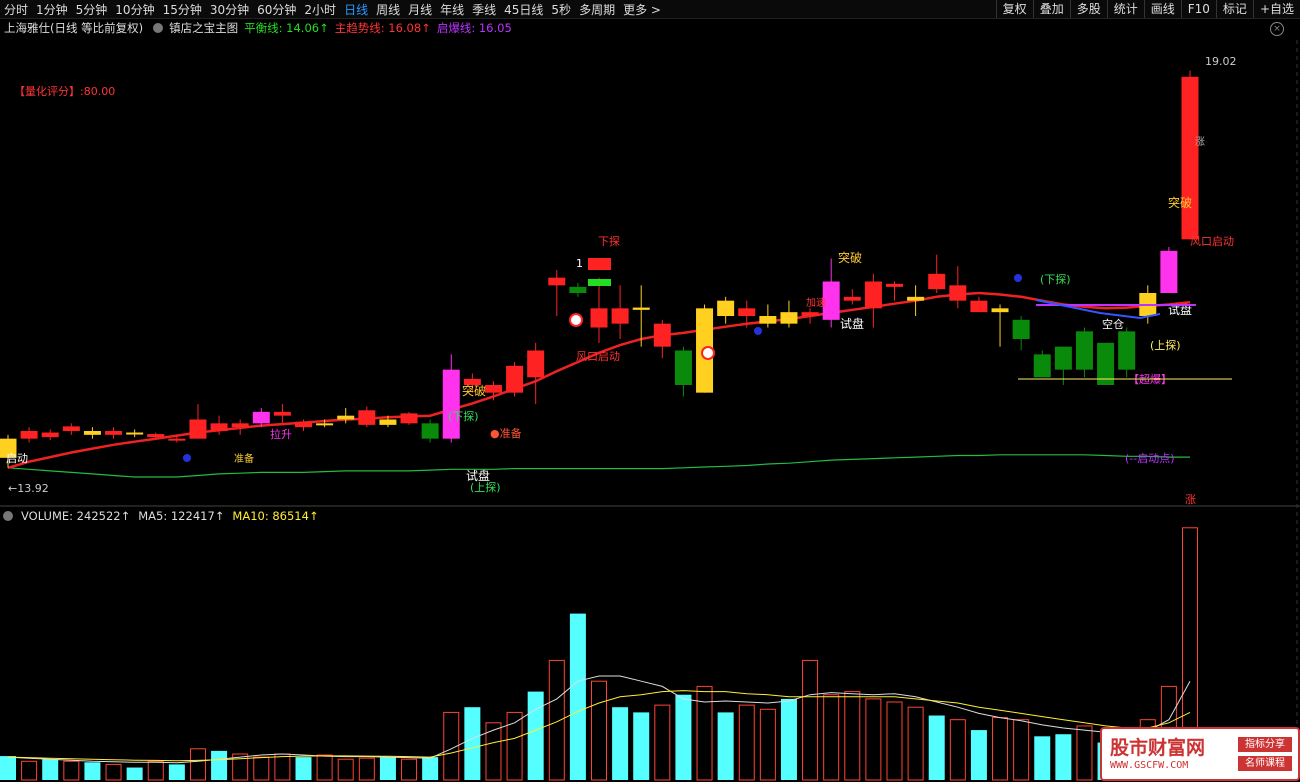  Describe the element at coordinates (506, 433) in the screenshot. I see `signal-zhunbei: ●准备` at that location.